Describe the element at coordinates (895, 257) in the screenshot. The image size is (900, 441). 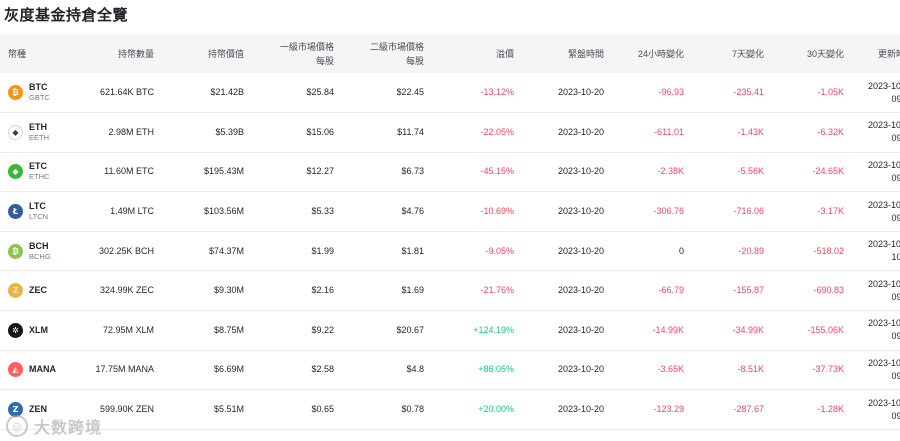
I see `updated-clock: 10:45` at that location.